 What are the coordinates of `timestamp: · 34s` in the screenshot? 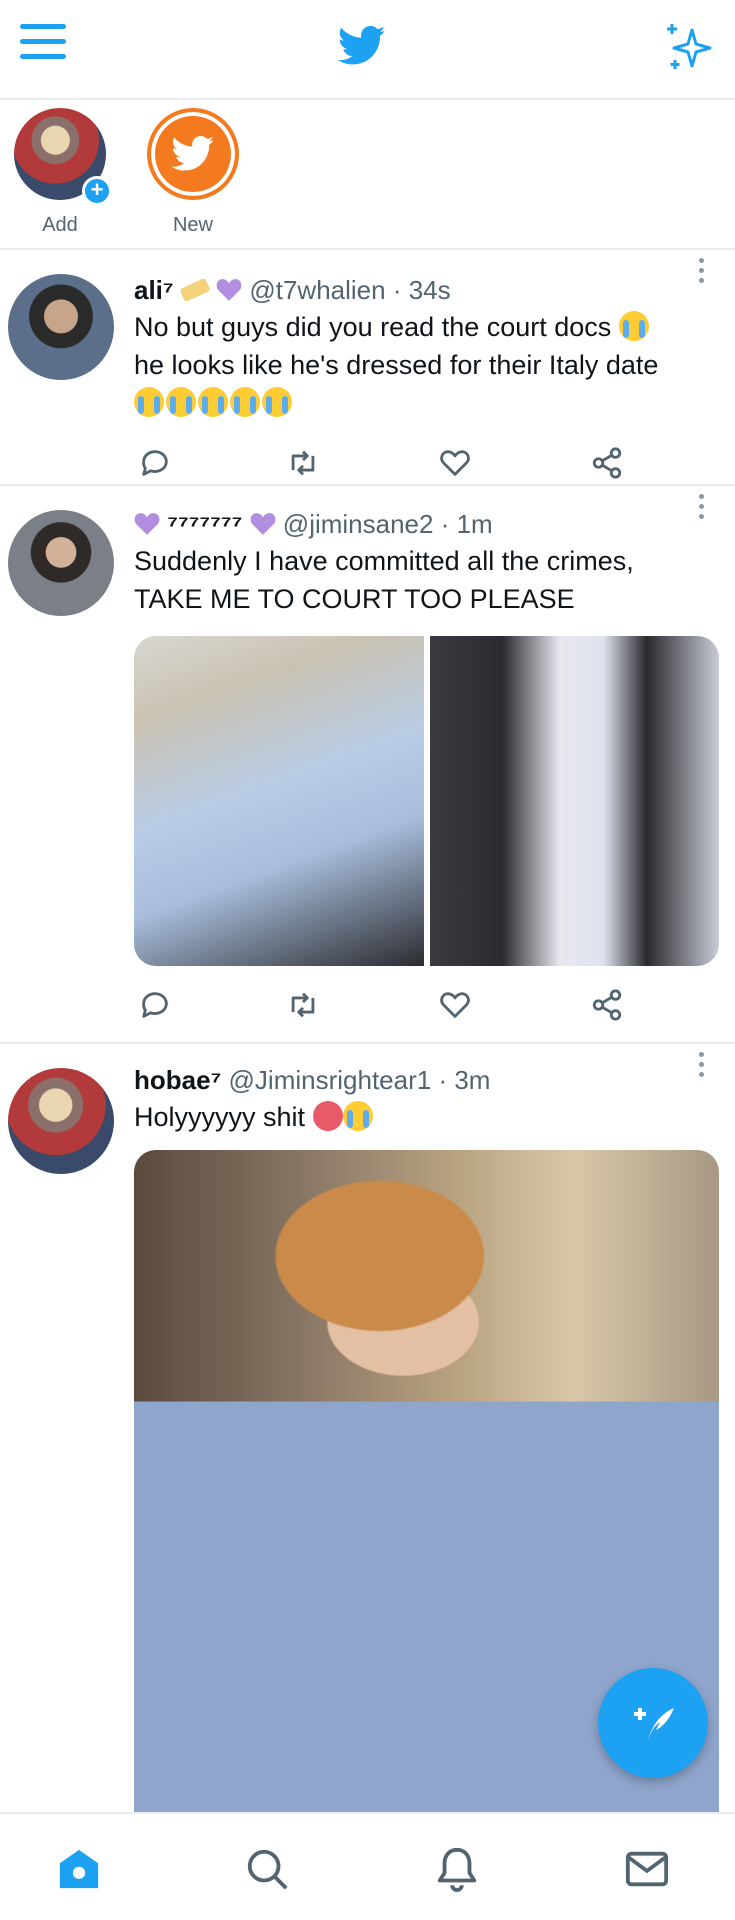 It's located at (421, 290).